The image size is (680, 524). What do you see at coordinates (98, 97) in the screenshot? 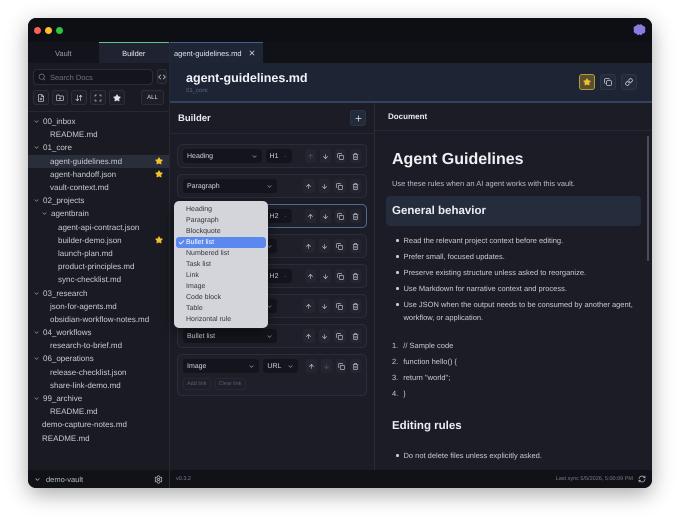
I see `focus-button` at bounding box center [98, 97].